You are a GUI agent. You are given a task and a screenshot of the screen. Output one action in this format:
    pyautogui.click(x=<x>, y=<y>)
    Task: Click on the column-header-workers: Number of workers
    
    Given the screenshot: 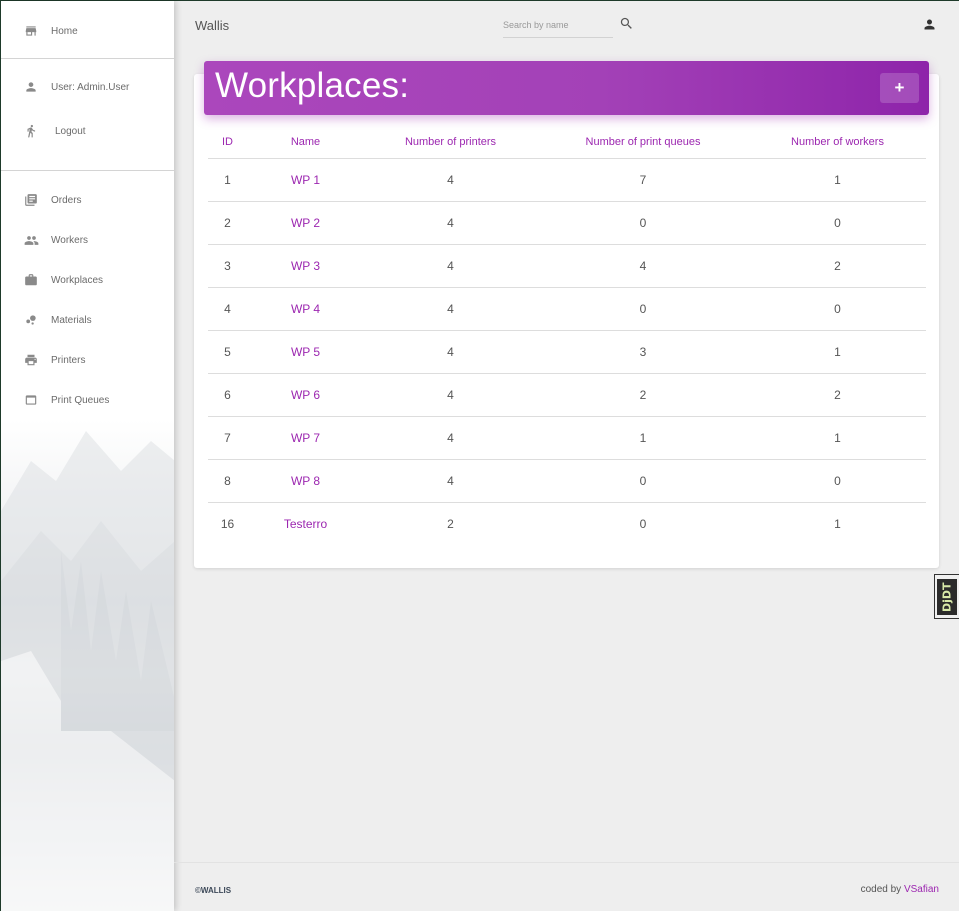 What is the action you would take?
    pyautogui.click(x=837, y=142)
    